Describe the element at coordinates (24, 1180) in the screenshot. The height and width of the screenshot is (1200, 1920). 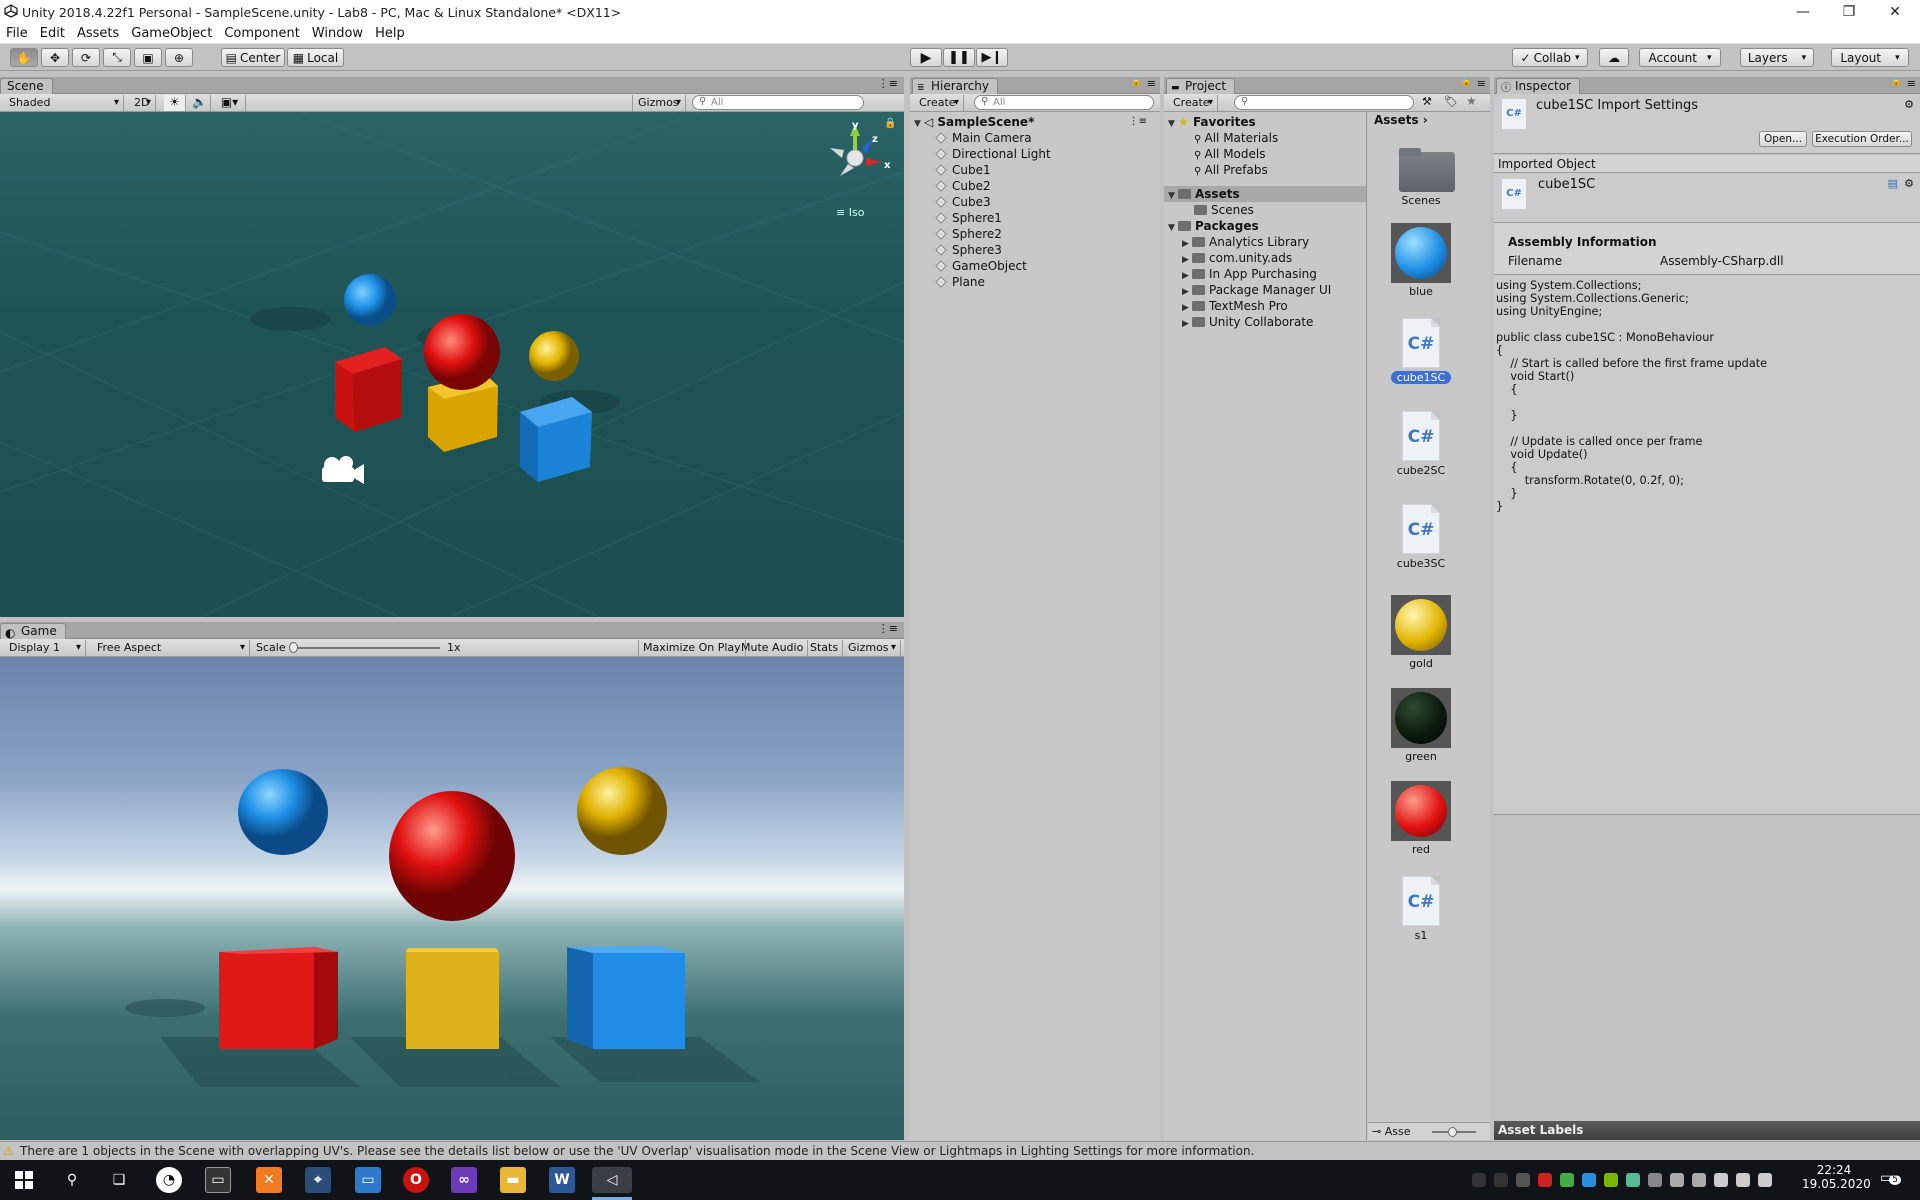
I see `windows-start-button` at that location.